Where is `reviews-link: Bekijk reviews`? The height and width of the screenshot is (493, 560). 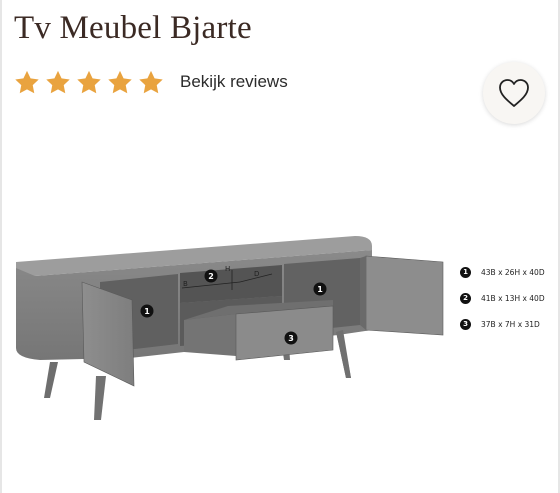 reviews-link: Bekijk reviews is located at coordinates (234, 82).